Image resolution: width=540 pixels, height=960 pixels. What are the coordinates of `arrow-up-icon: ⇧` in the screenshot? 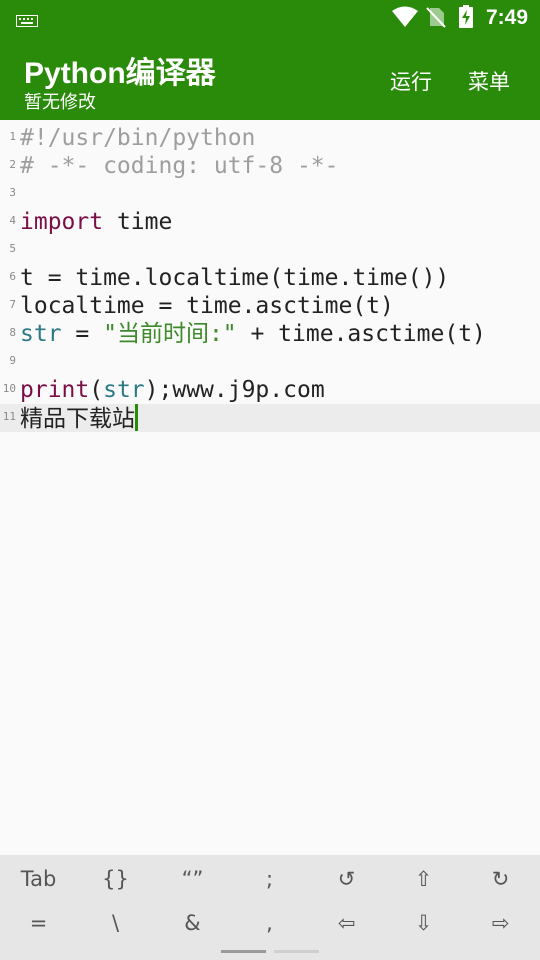 It's located at (423, 879).